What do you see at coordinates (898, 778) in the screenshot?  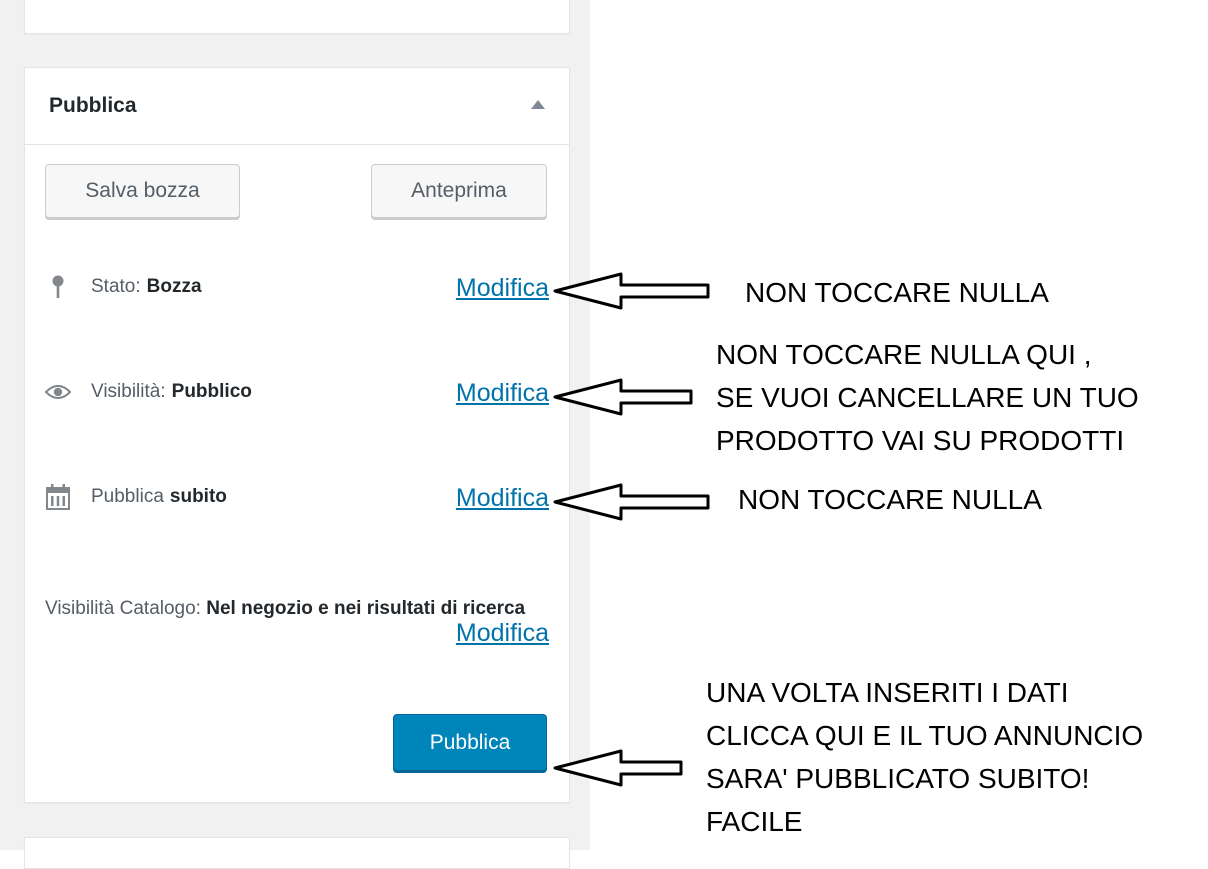 I see `note-publish-line: SARA' PUBBLICATO SUBITO!` at bounding box center [898, 778].